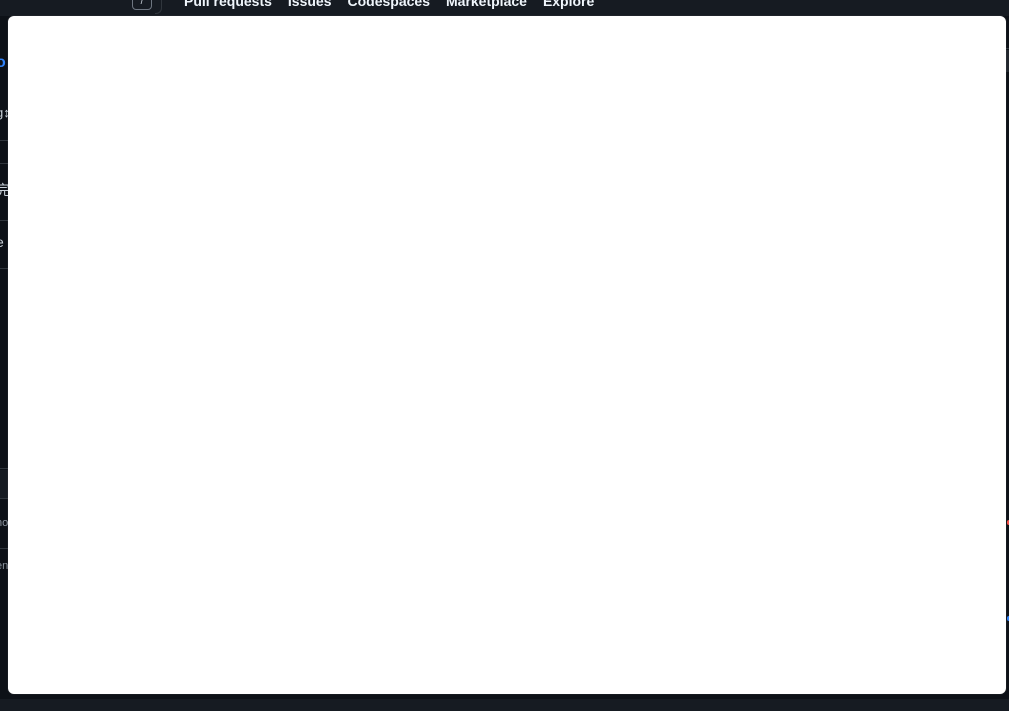 The height and width of the screenshot is (711, 1009). I want to click on background-repo-link-fragment: o, so click(3, 62).